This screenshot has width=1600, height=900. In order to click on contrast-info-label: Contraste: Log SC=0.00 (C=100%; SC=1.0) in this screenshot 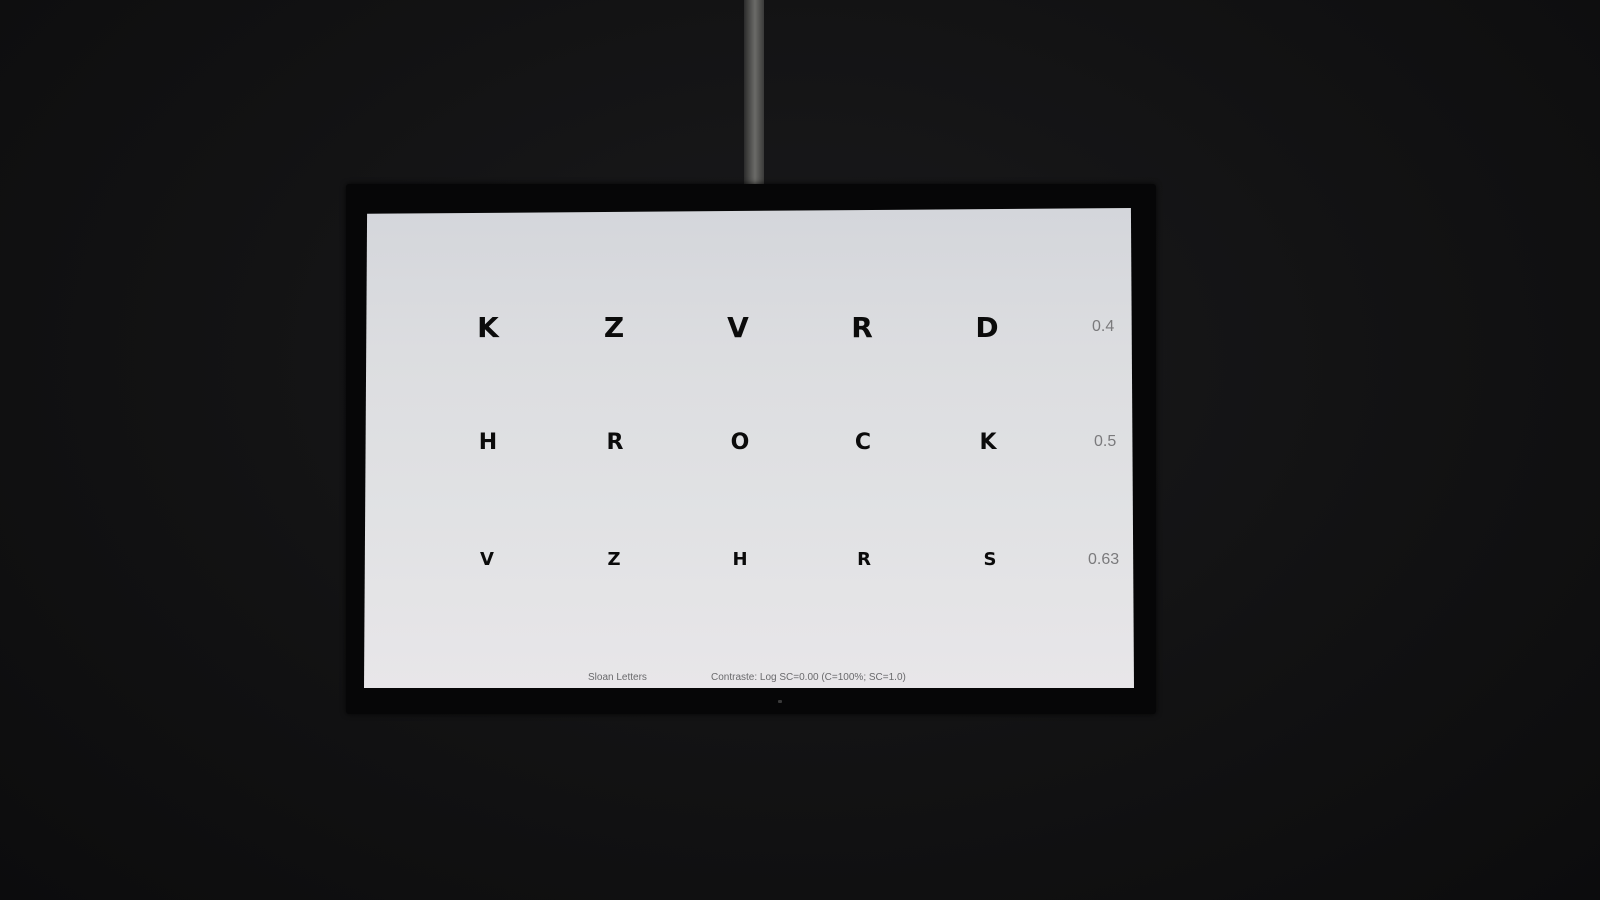, I will do `click(808, 677)`.